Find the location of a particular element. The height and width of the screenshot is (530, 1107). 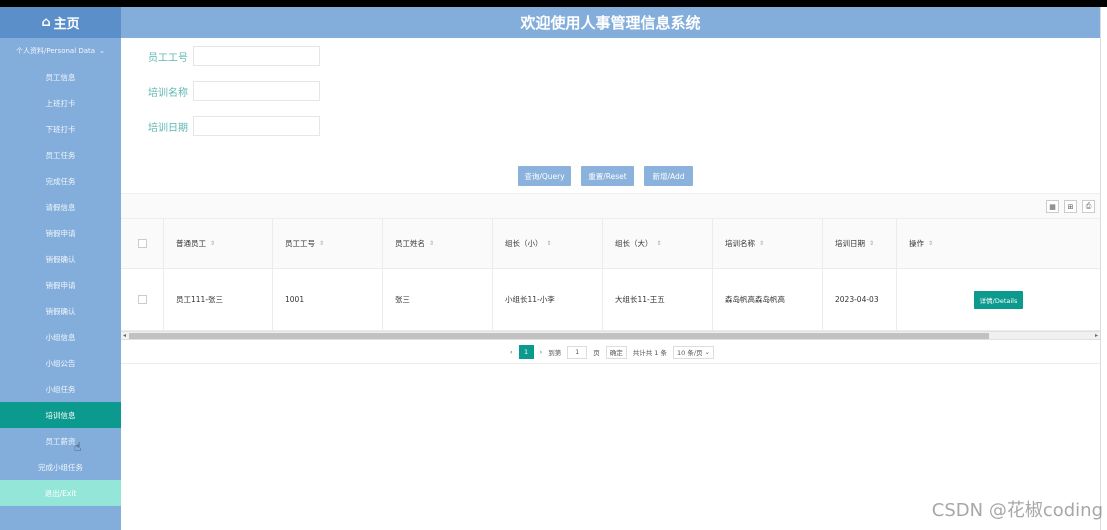

sidebar-item-training-info: 培训信息 is located at coordinates (60, 415).